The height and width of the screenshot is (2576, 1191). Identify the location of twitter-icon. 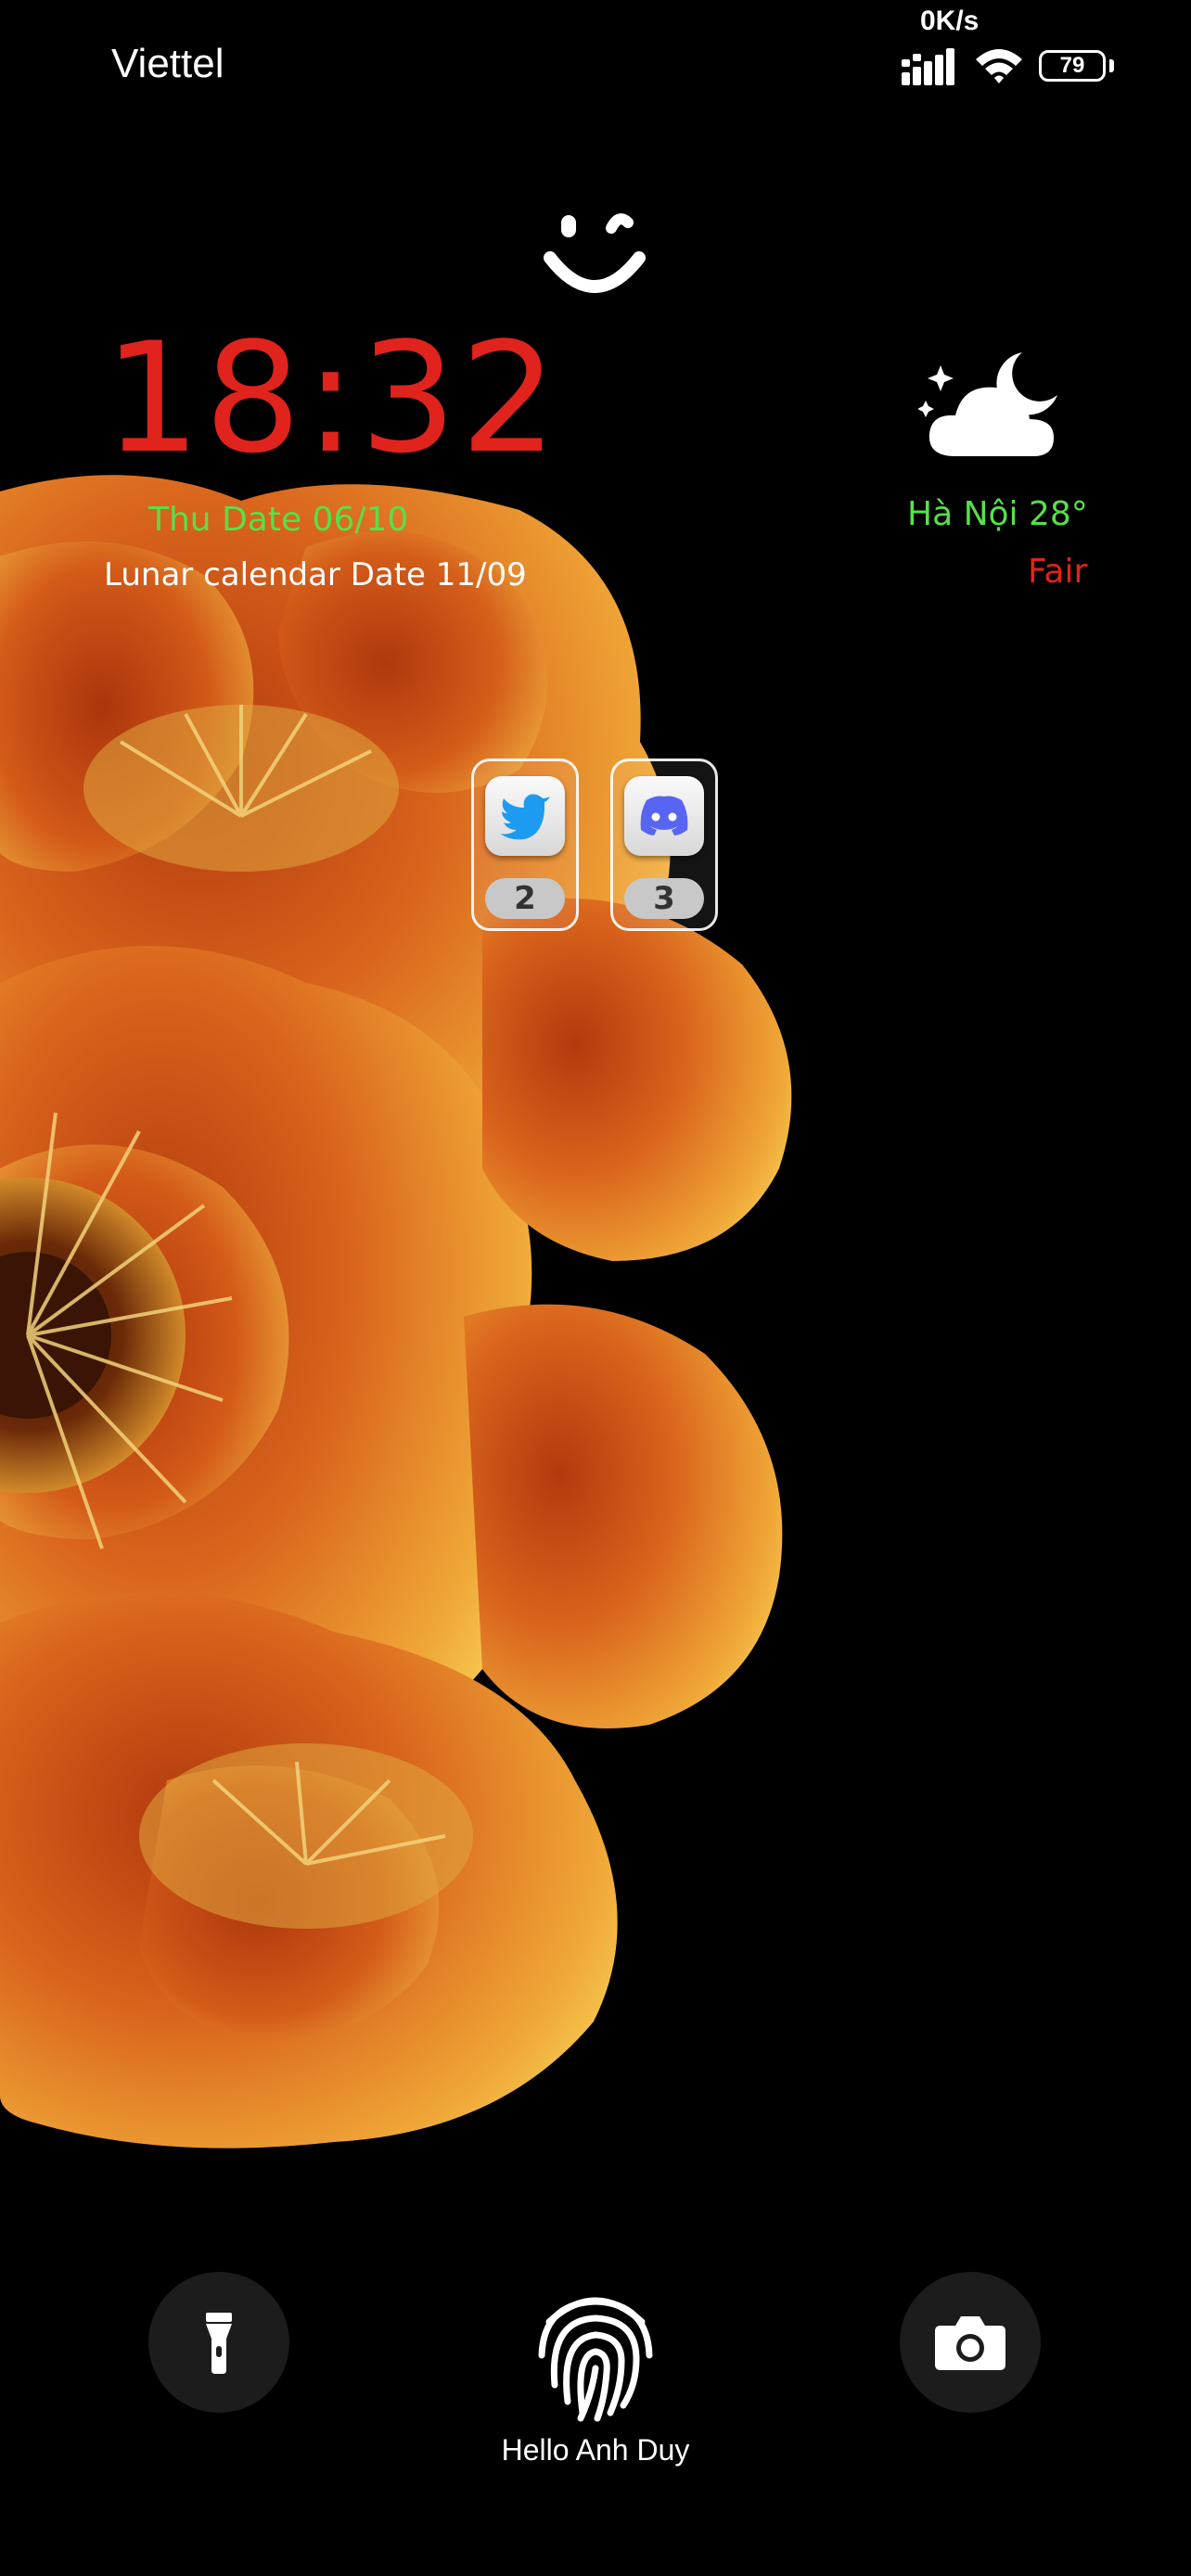
(525, 816).